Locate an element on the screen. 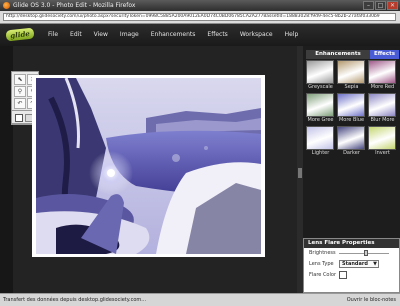 The image size is (400, 306). enhancement-thumb: Invert is located at coordinates (382, 142).